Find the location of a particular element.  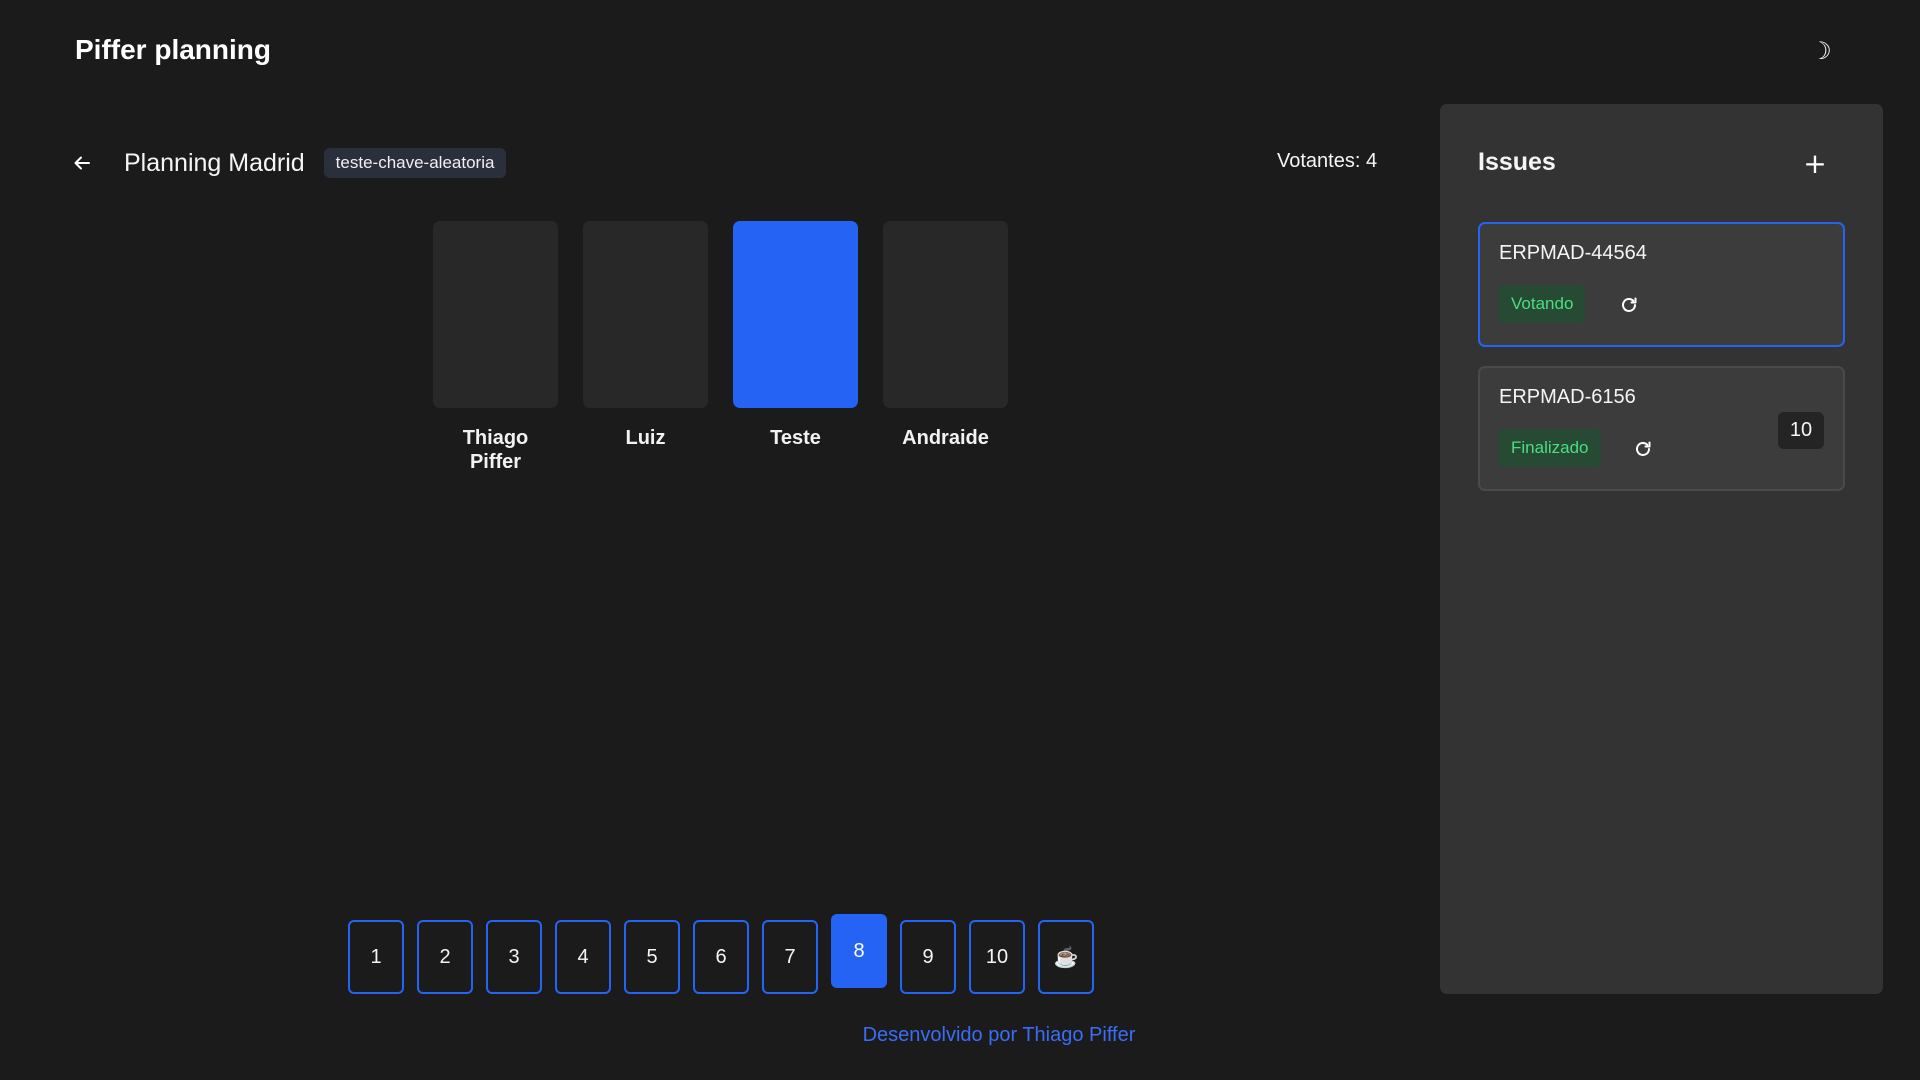

issue-status-badge: Votando is located at coordinates (1542, 304).